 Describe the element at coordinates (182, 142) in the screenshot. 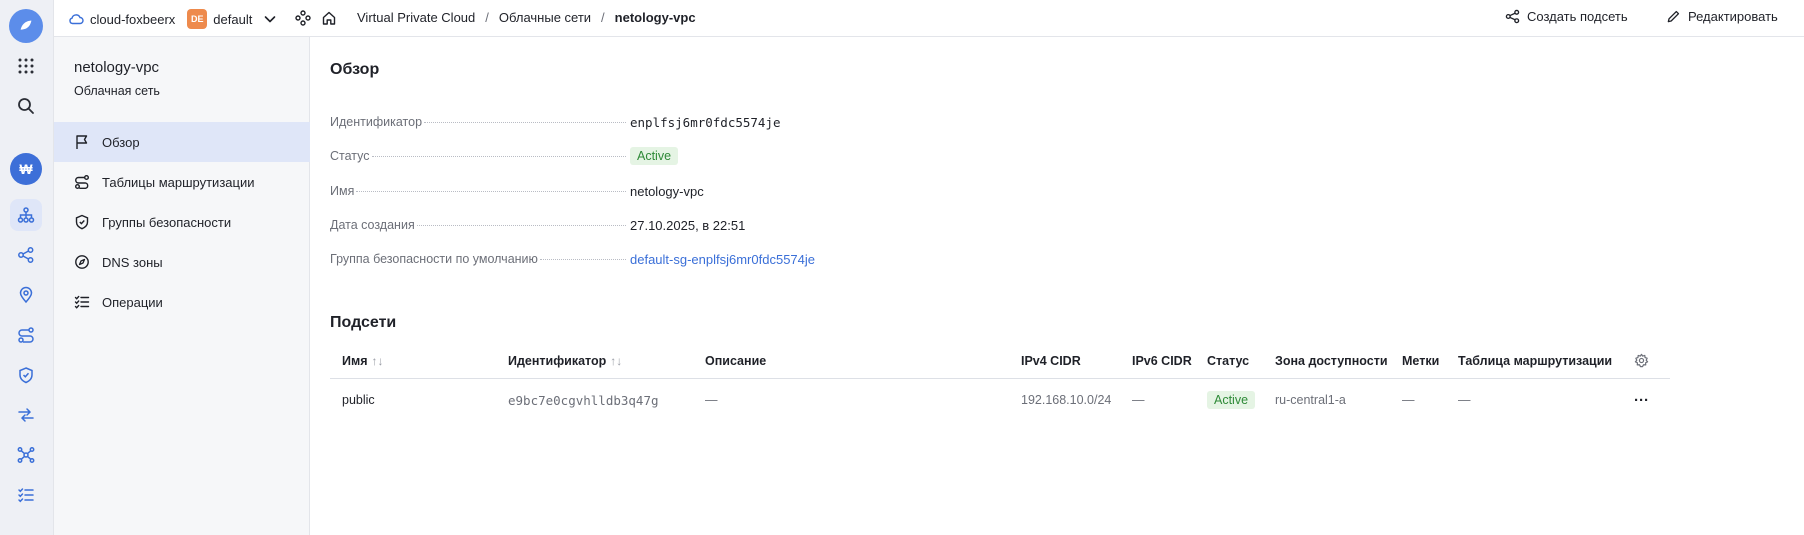

I see `sidebar-item-overview: Обзор` at that location.